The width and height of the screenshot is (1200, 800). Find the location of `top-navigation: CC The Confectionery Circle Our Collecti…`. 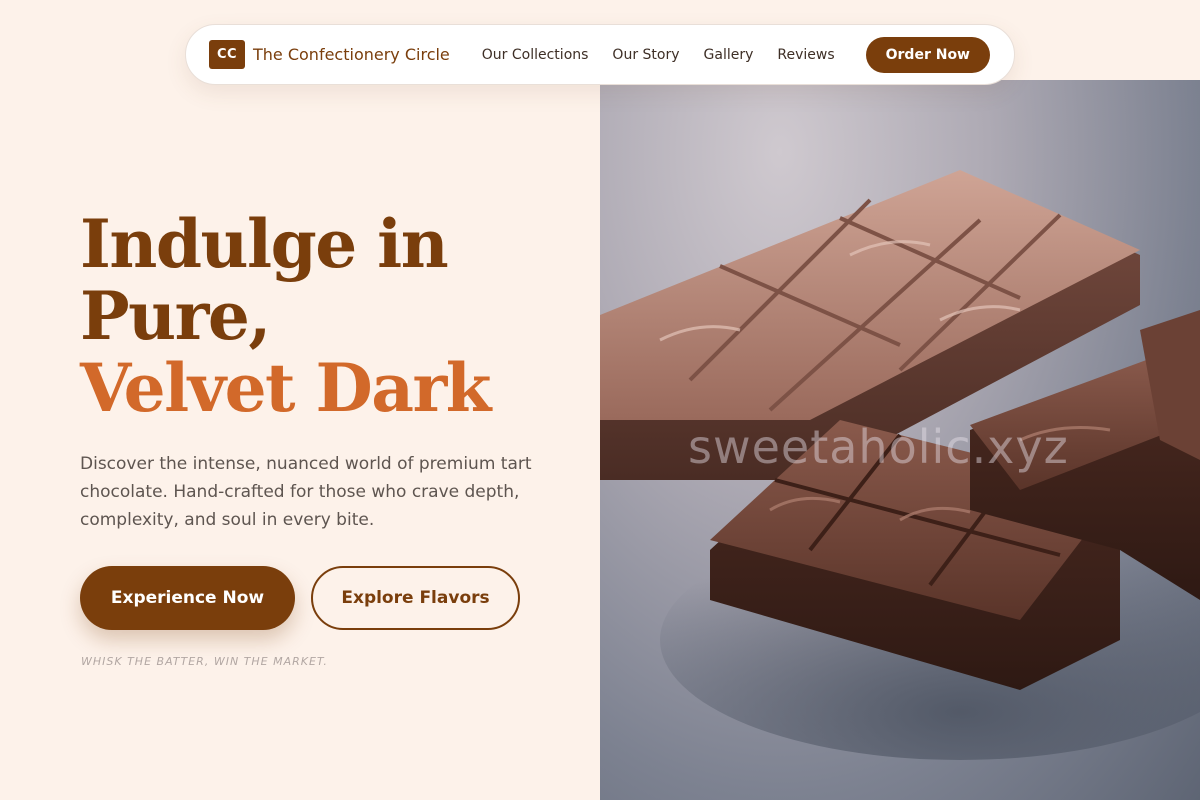

top-navigation: CC The Confectionery Circle Our Collecti… is located at coordinates (600, 54).